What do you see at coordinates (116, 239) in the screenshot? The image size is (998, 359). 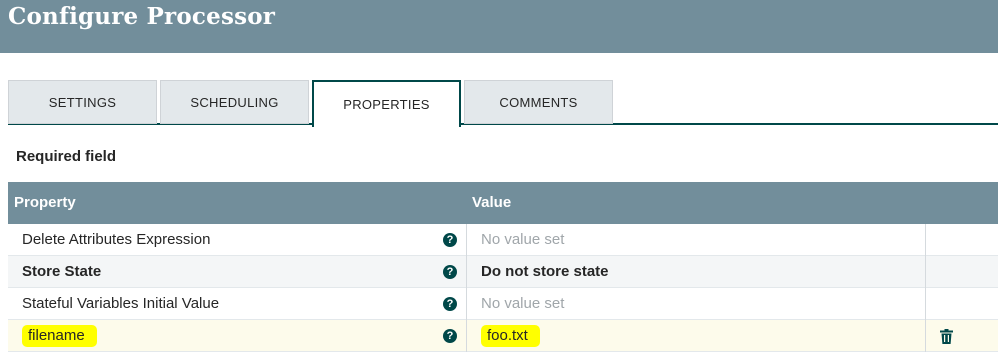 I see `property-name: Delete Attributes Expression` at bounding box center [116, 239].